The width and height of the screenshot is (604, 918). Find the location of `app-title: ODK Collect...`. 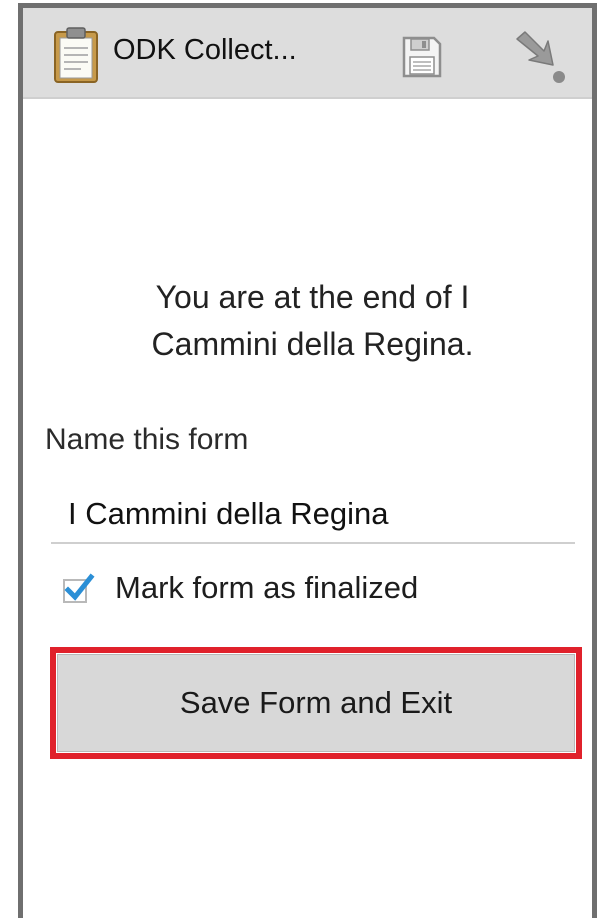

app-title: ODK Collect... is located at coordinates (205, 50).